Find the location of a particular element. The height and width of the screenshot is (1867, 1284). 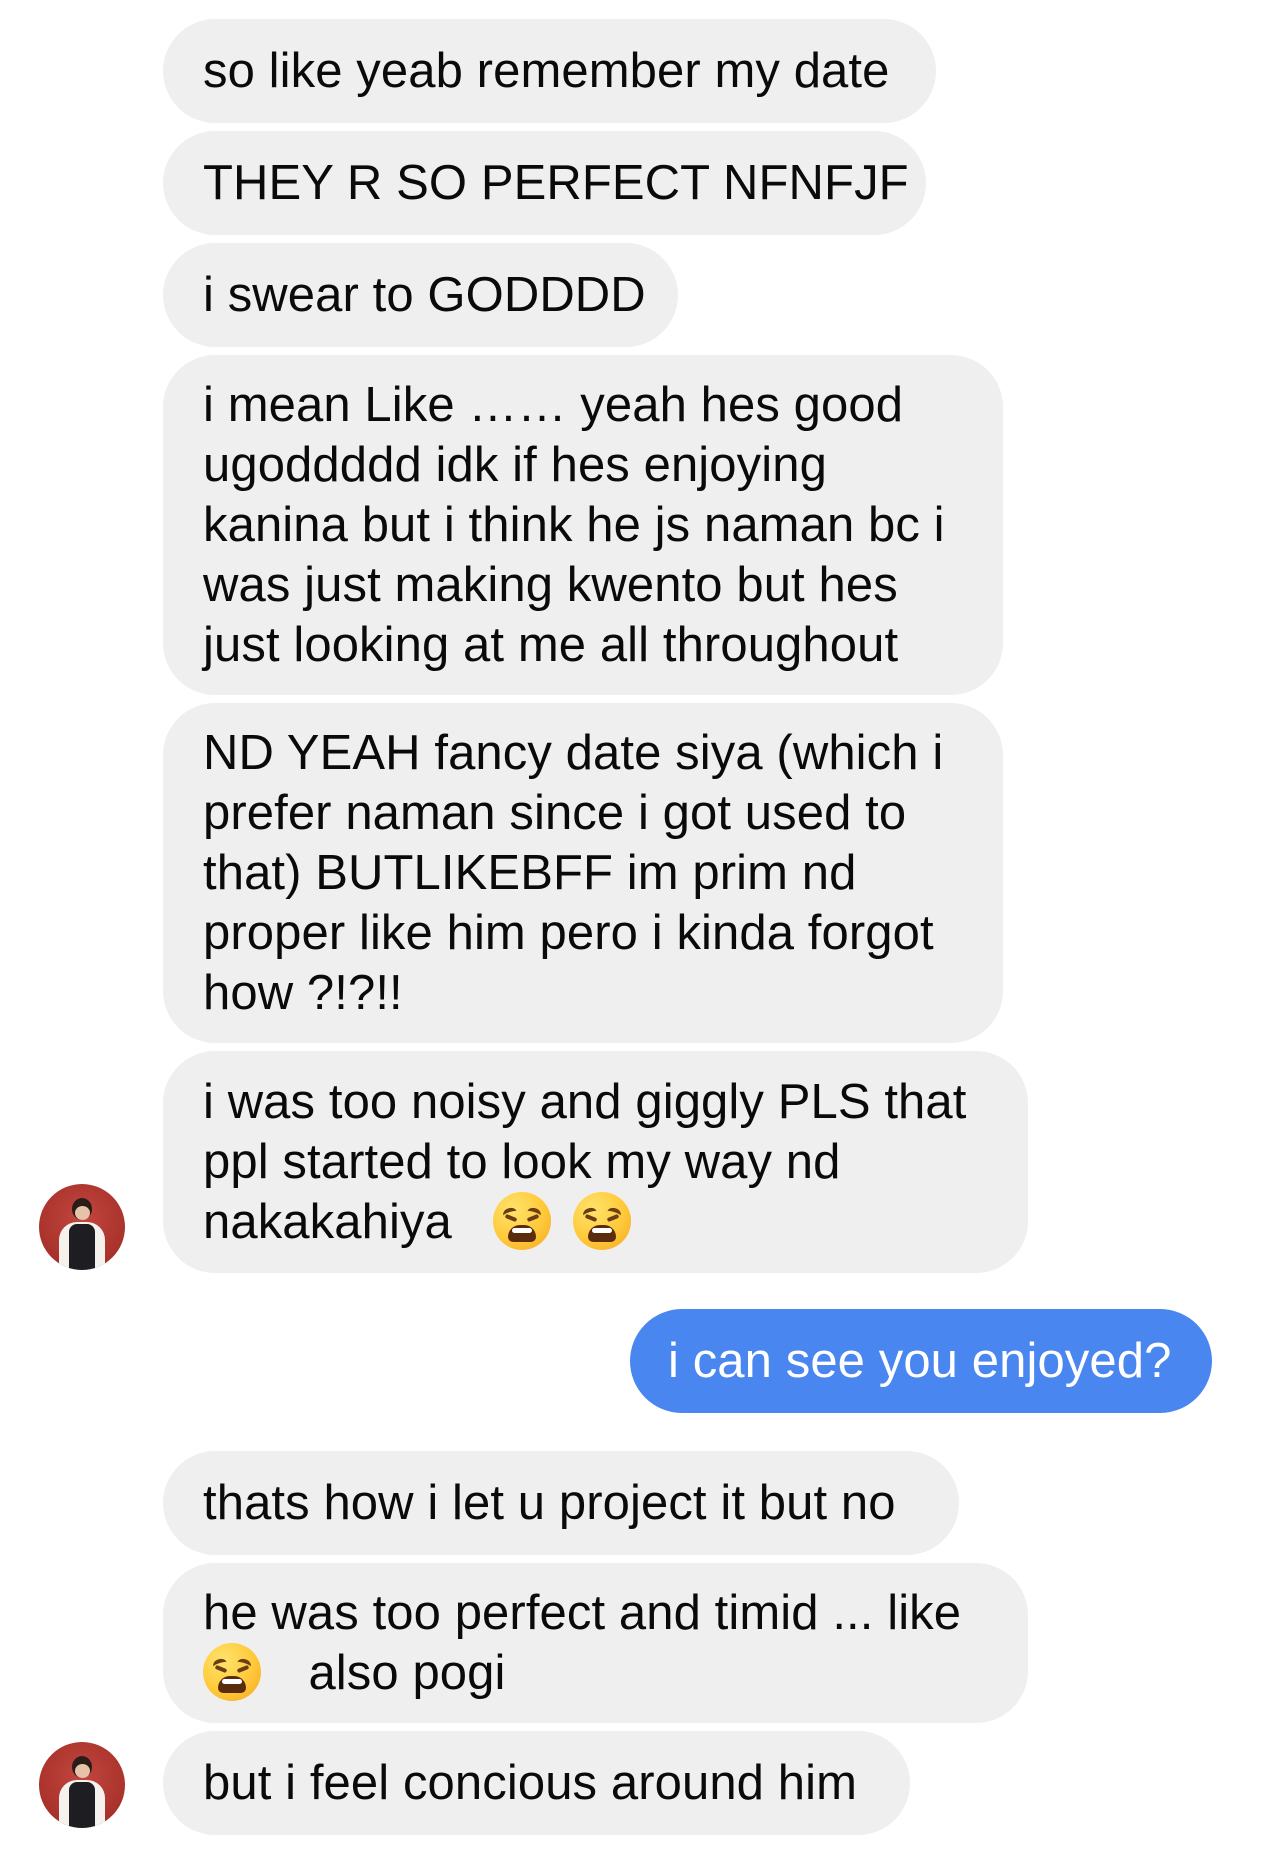

message-text: ND YEAH fancy date siya (which i is located at coordinates (573, 753).